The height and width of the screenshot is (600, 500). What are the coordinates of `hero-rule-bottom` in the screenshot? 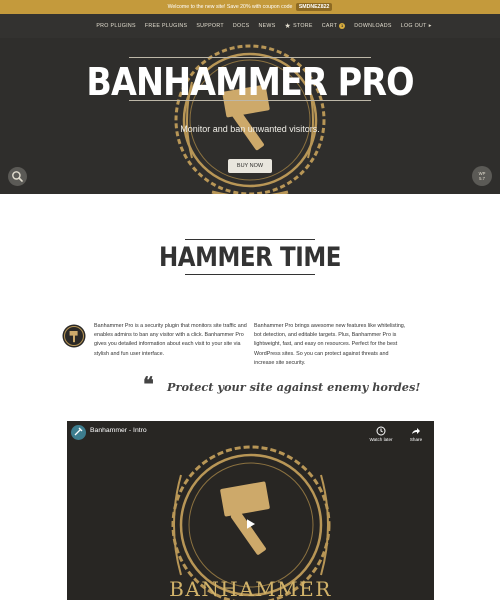 It's located at (250, 100).